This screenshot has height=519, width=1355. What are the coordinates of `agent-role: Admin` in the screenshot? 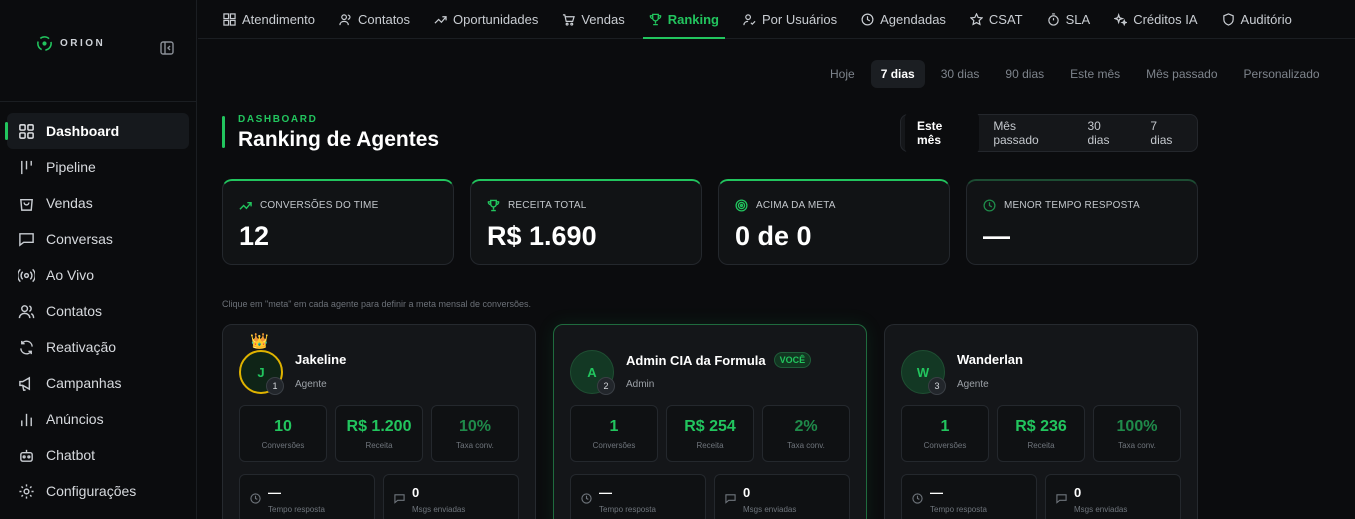 It's located at (640, 384).